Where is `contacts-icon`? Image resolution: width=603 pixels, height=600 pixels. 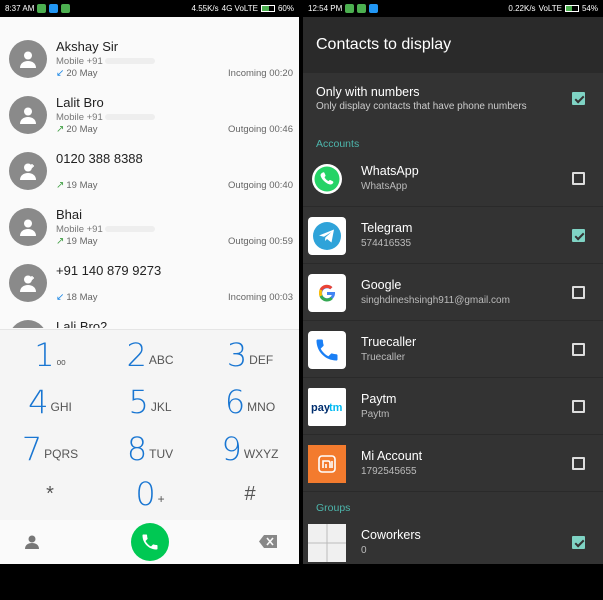
contacts-icon is located at coordinates (32, 542).